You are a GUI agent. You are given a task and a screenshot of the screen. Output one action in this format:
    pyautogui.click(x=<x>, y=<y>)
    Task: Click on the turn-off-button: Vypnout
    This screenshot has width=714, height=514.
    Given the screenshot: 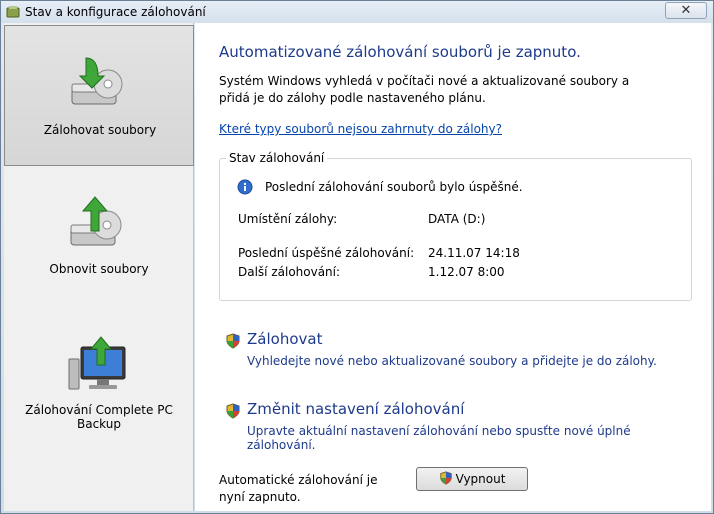 What is the action you would take?
    pyautogui.click(x=472, y=479)
    